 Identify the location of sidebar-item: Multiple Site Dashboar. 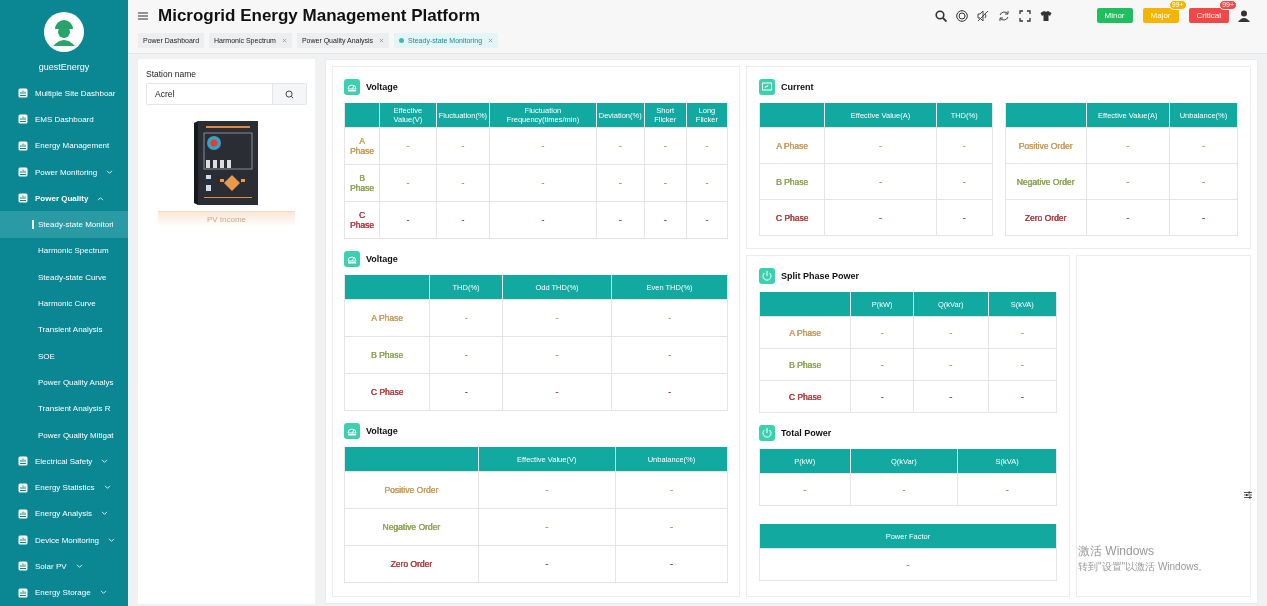
(64, 93).